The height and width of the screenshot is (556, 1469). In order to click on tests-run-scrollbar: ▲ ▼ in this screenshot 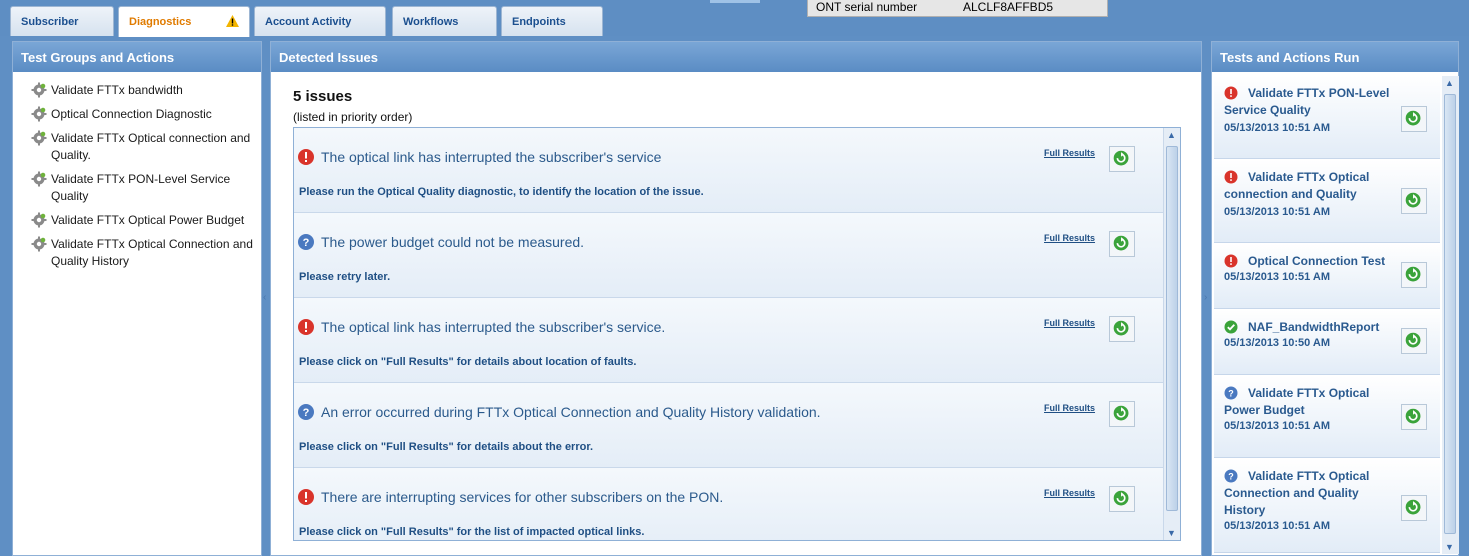, I will do `click(1450, 315)`.